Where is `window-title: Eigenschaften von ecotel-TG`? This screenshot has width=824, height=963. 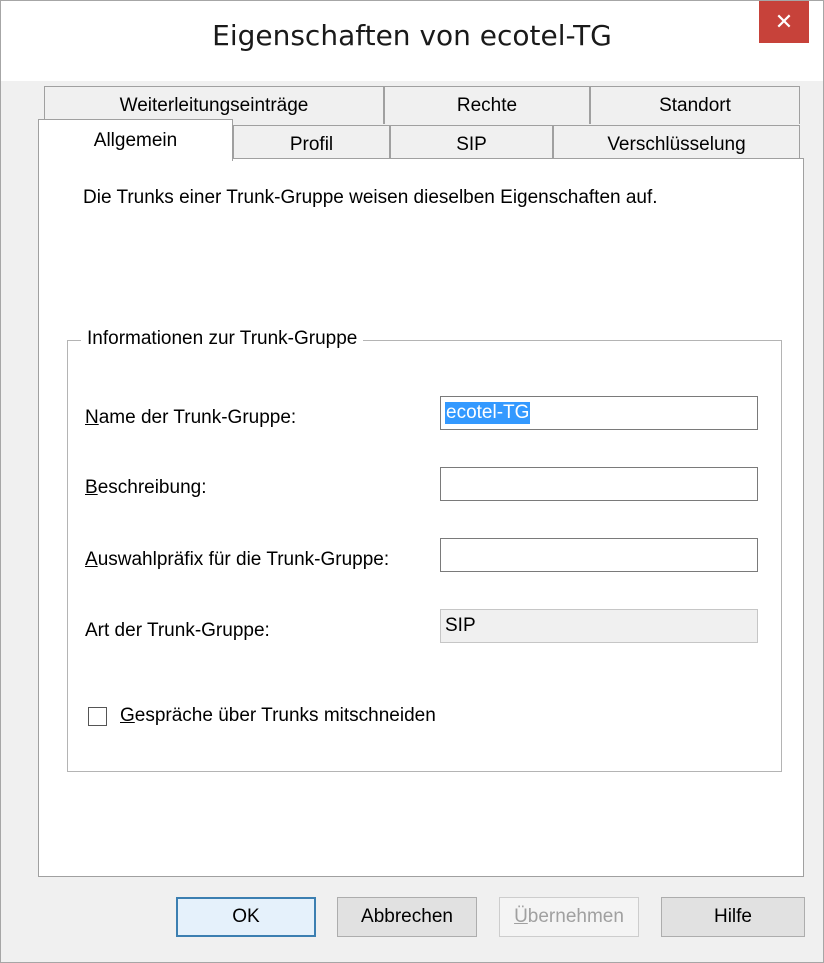 window-title: Eigenschaften von ecotel-TG is located at coordinates (412, 35).